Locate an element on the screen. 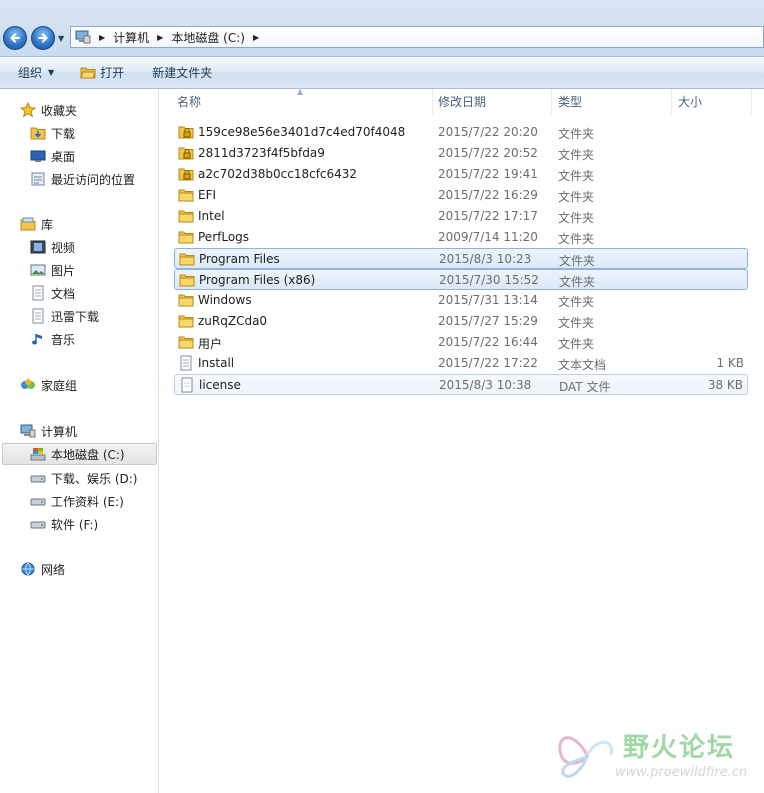 The height and width of the screenshot is (793, 764). recent-places-icon is located at coordinates (38, 179).